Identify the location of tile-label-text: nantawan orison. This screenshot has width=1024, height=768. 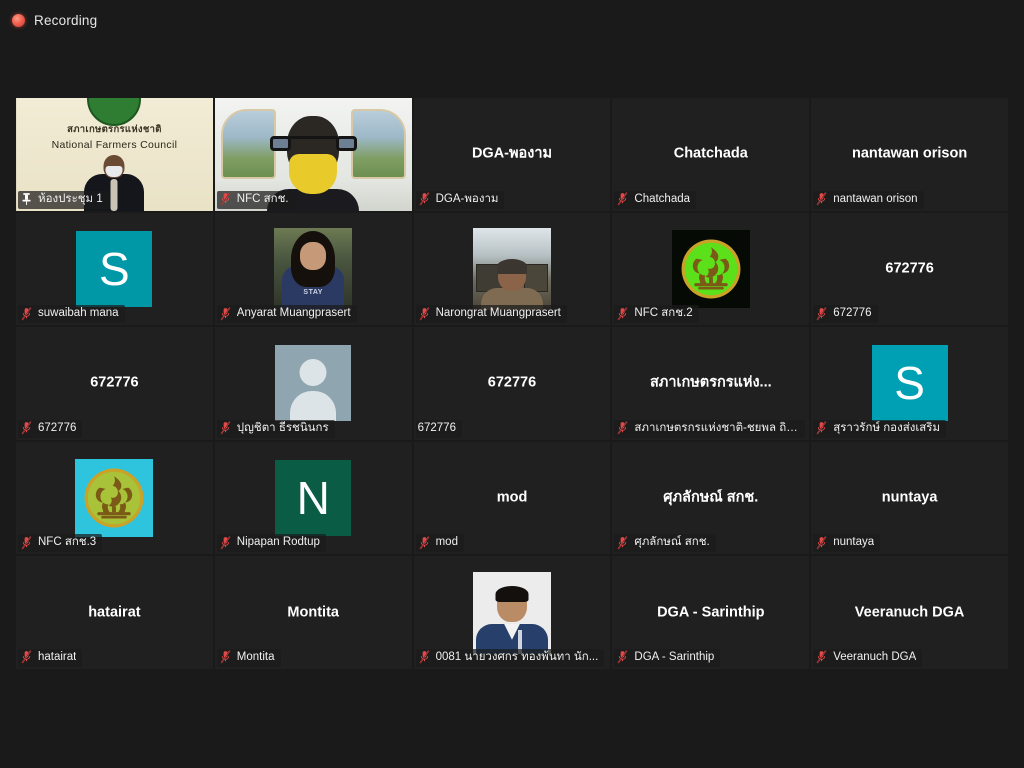
(875, 198).